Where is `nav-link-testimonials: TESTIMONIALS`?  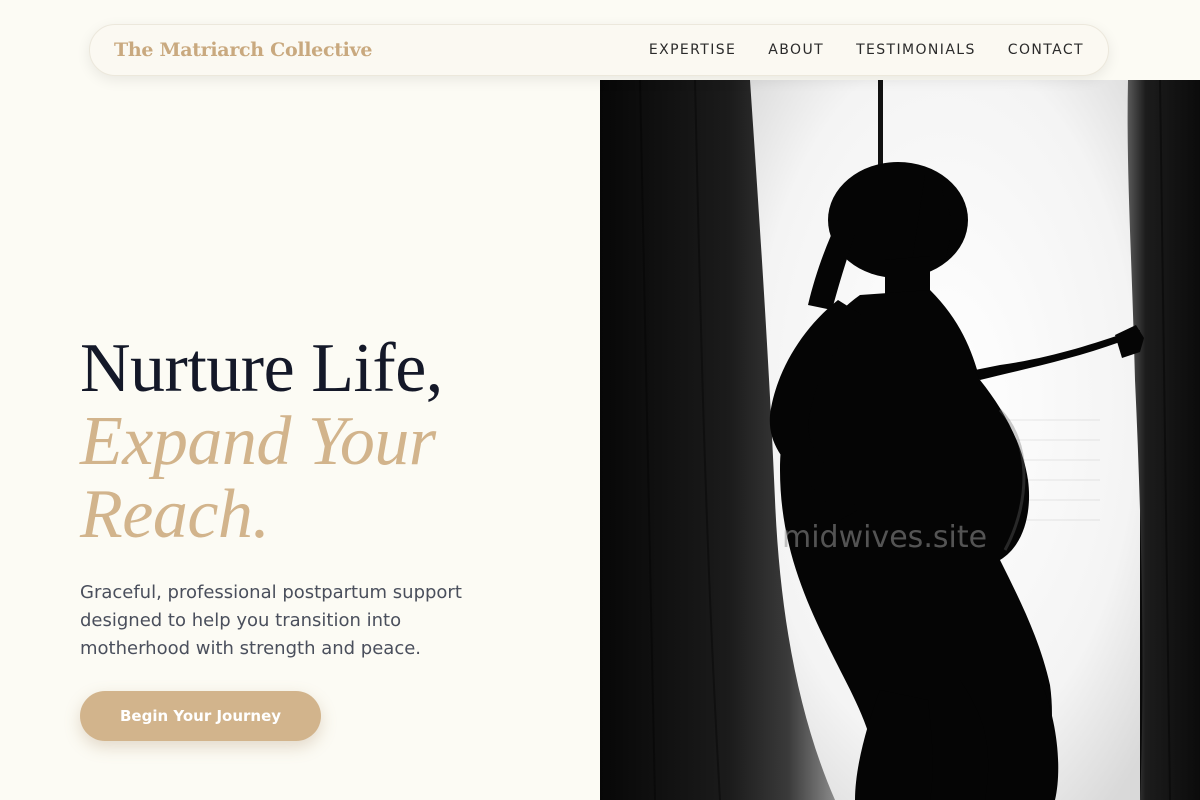
nav-link-testimonials: TESTIMONIALS is located at coordinates (916, 50).